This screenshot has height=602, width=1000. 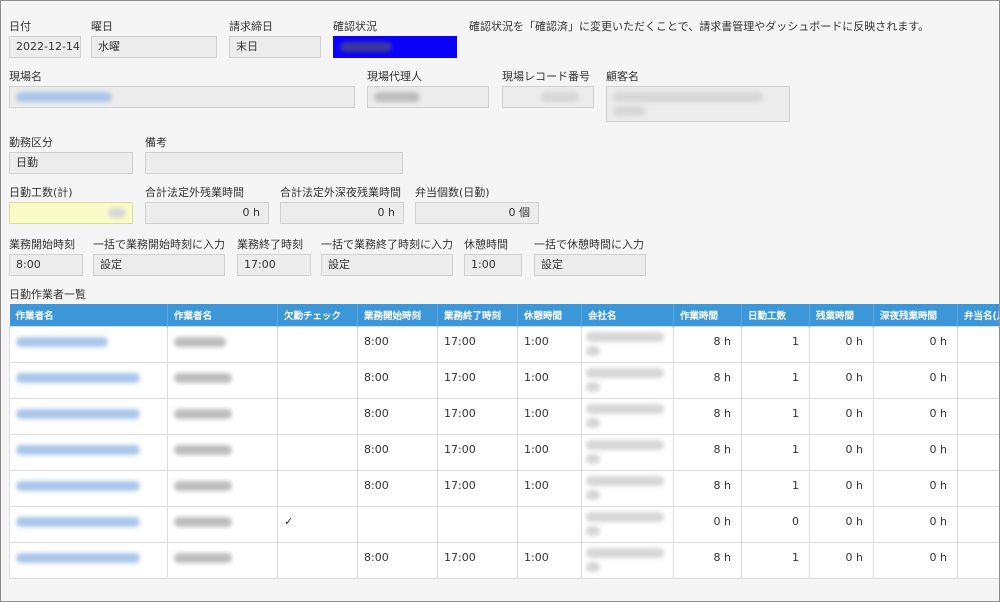 I want to click on date-field: 2022-12-14, so click(x=45, y=47).